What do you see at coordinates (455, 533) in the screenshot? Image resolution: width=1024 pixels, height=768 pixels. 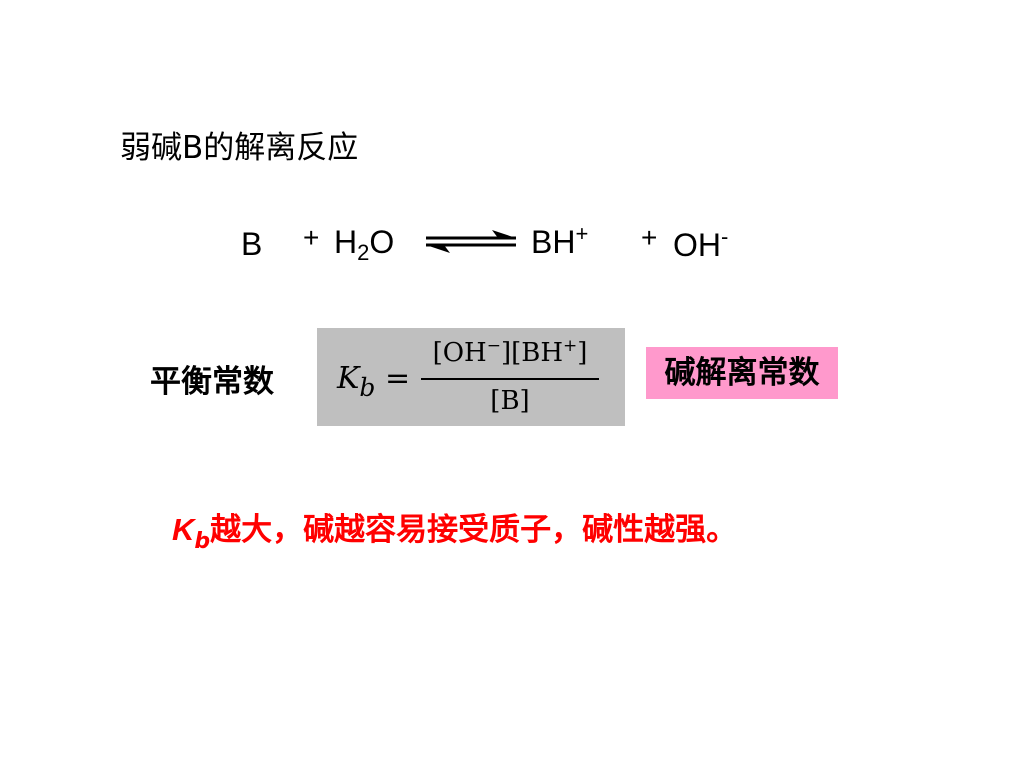 I see `conclusion-text: Kb越大，碱越容易接受质子，碱性越强。` at bounding box center [455, 533].